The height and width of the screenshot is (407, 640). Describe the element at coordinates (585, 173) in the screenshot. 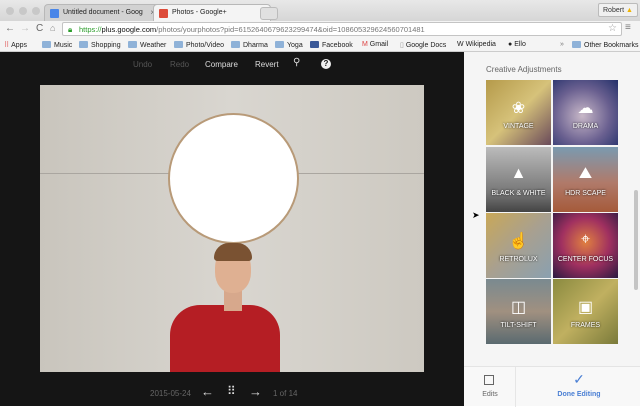

I see `mountains-icon: ⛰` at that location.